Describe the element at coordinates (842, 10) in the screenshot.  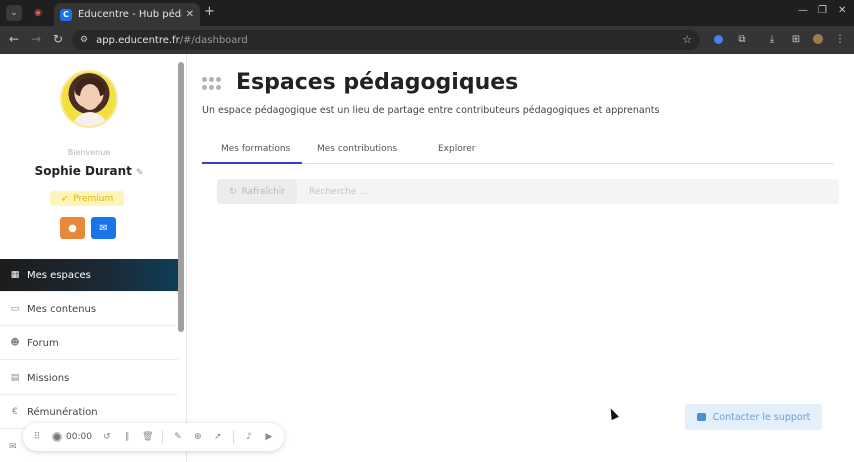
I see `close-window-icon: ✕` at that location.